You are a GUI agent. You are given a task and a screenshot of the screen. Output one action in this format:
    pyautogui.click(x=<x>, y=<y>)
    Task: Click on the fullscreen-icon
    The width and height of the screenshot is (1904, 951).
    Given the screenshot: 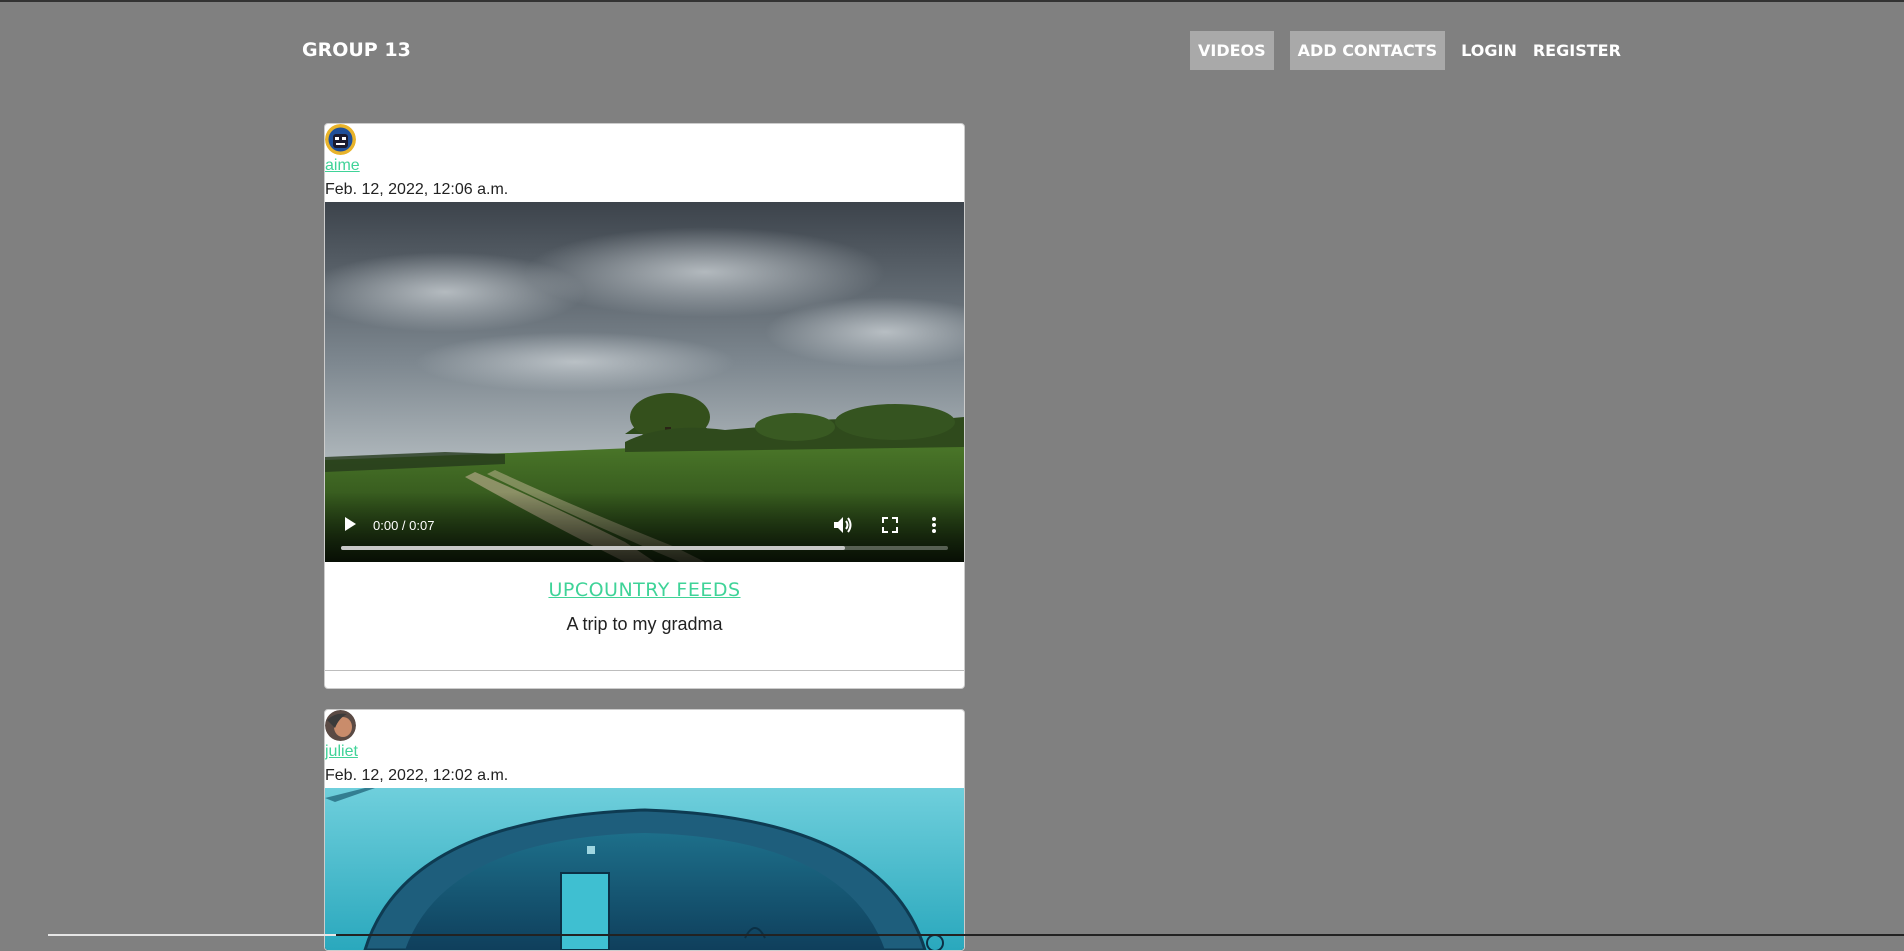 What is the action you would take?
    pyautogui.click(x=890, y=525)
    